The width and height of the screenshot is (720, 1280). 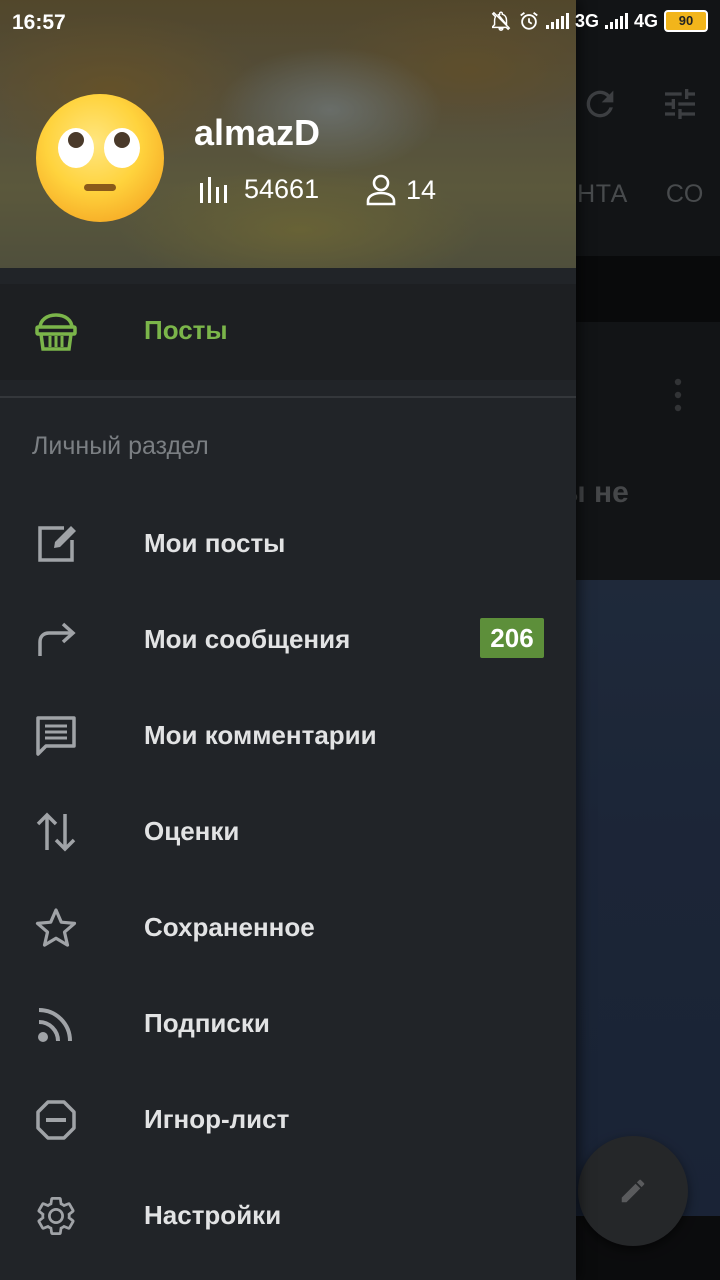 What do you see at coordinates (229, 927) in the screenshot?
I see `menu-item-label: Сохраненное` at bounding box center [229, 927].